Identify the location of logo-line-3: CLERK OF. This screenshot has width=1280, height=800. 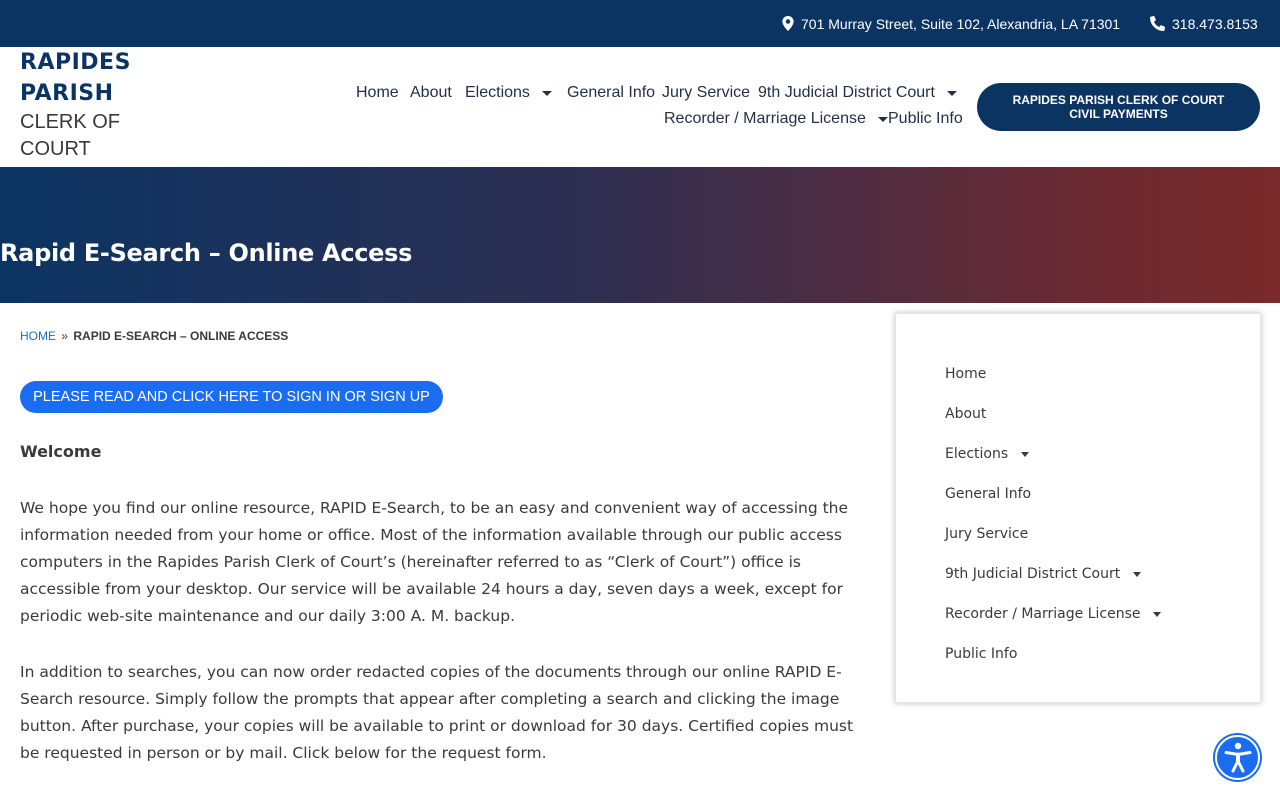
(70, 122).